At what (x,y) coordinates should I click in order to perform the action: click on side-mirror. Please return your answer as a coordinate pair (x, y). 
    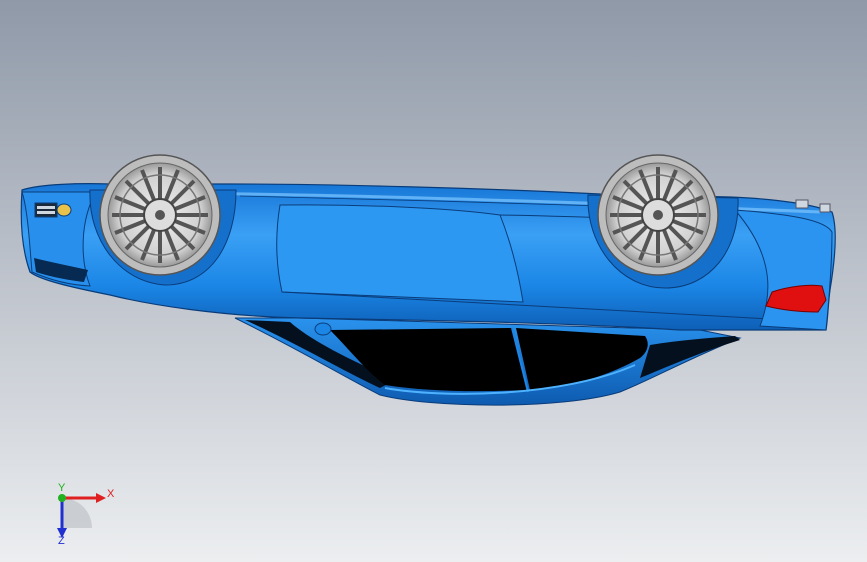
    Looking at the image, I should click on (323, 329).